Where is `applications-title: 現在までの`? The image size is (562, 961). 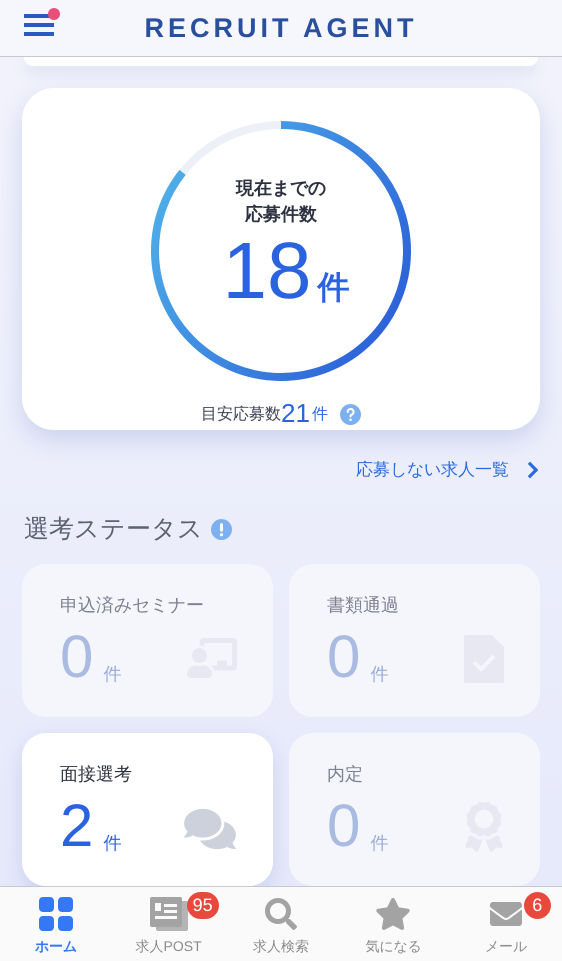 applications-title: 現在までの is located at coordinates (281, 188).